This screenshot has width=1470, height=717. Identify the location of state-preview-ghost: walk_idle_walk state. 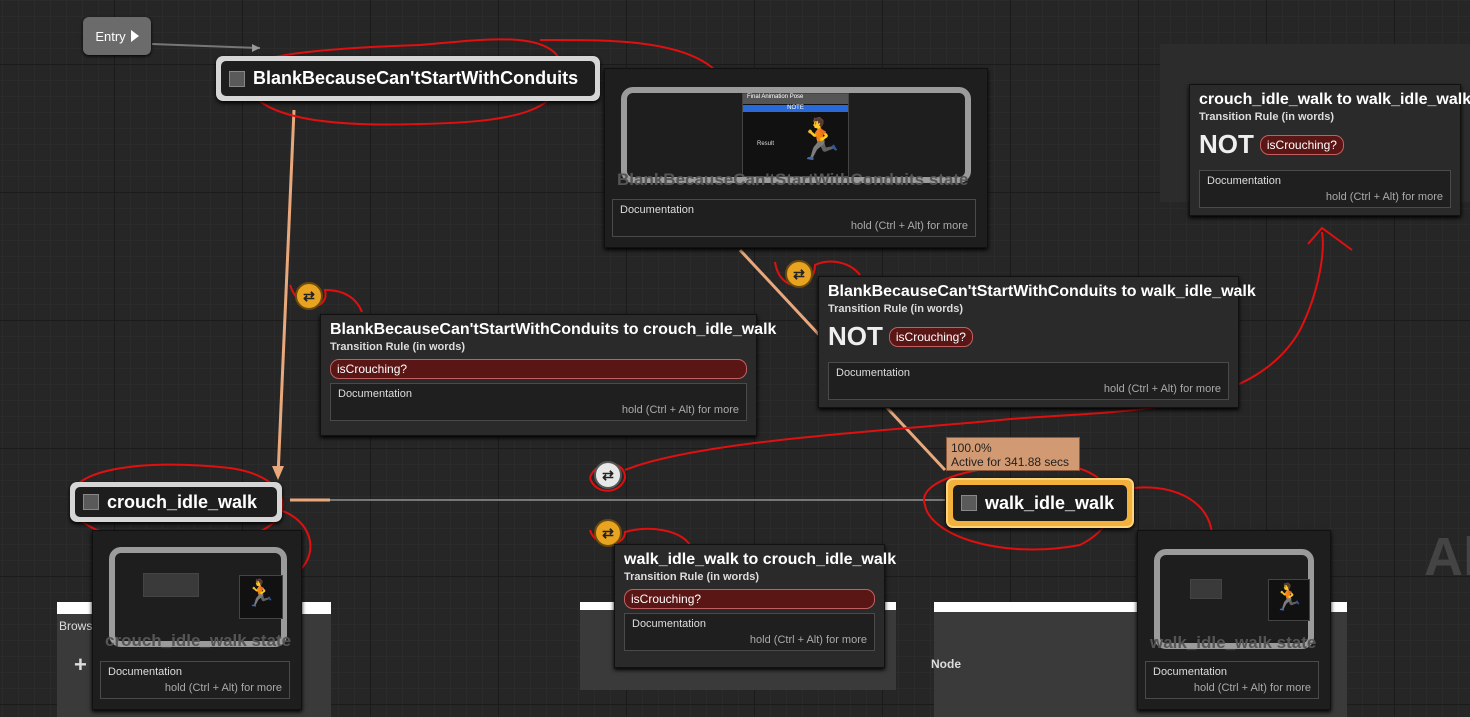
(1233, 642).